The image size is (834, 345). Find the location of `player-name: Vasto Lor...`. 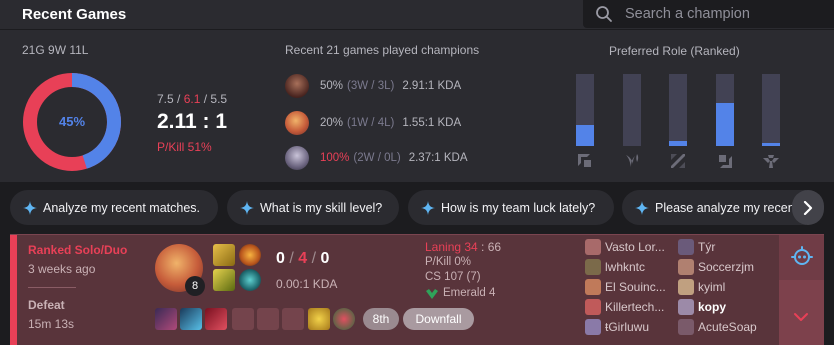

player-name: Vasto Lor... is located at coordinates (635, 247).